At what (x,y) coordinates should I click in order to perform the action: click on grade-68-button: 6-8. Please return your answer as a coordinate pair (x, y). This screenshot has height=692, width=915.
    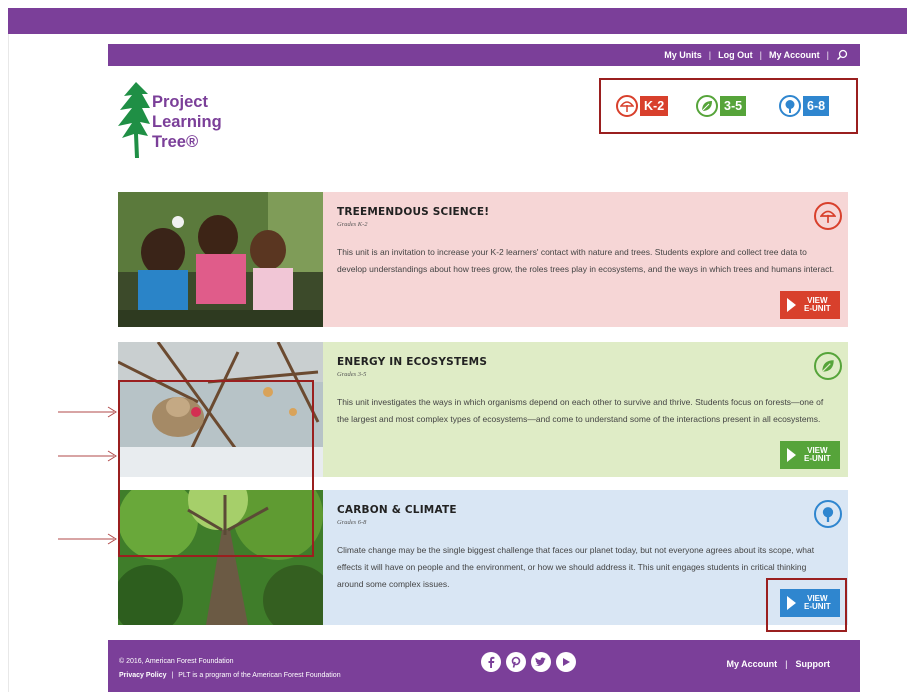
    Looking at the image, I should click on (804, 106).